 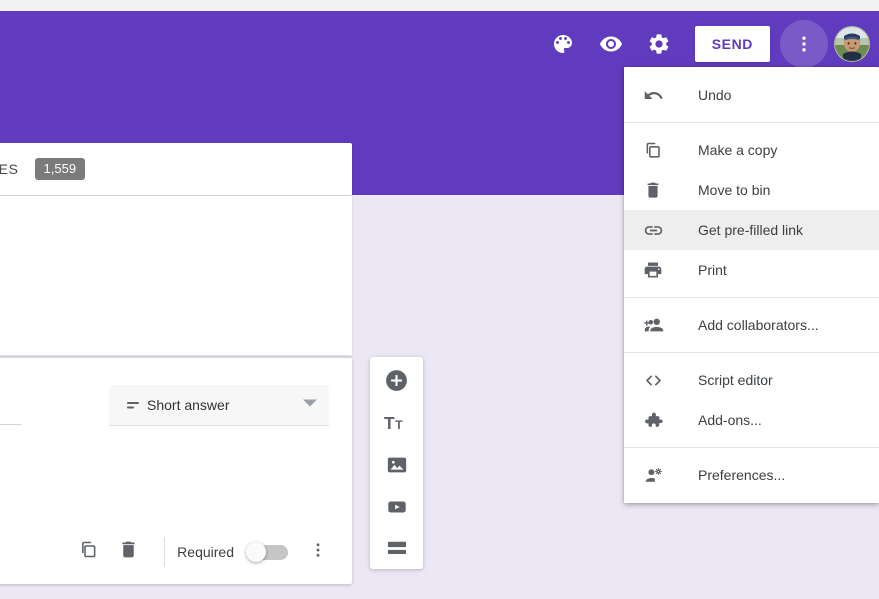 I want to click on add-image-button, so click(x=397, y=467).